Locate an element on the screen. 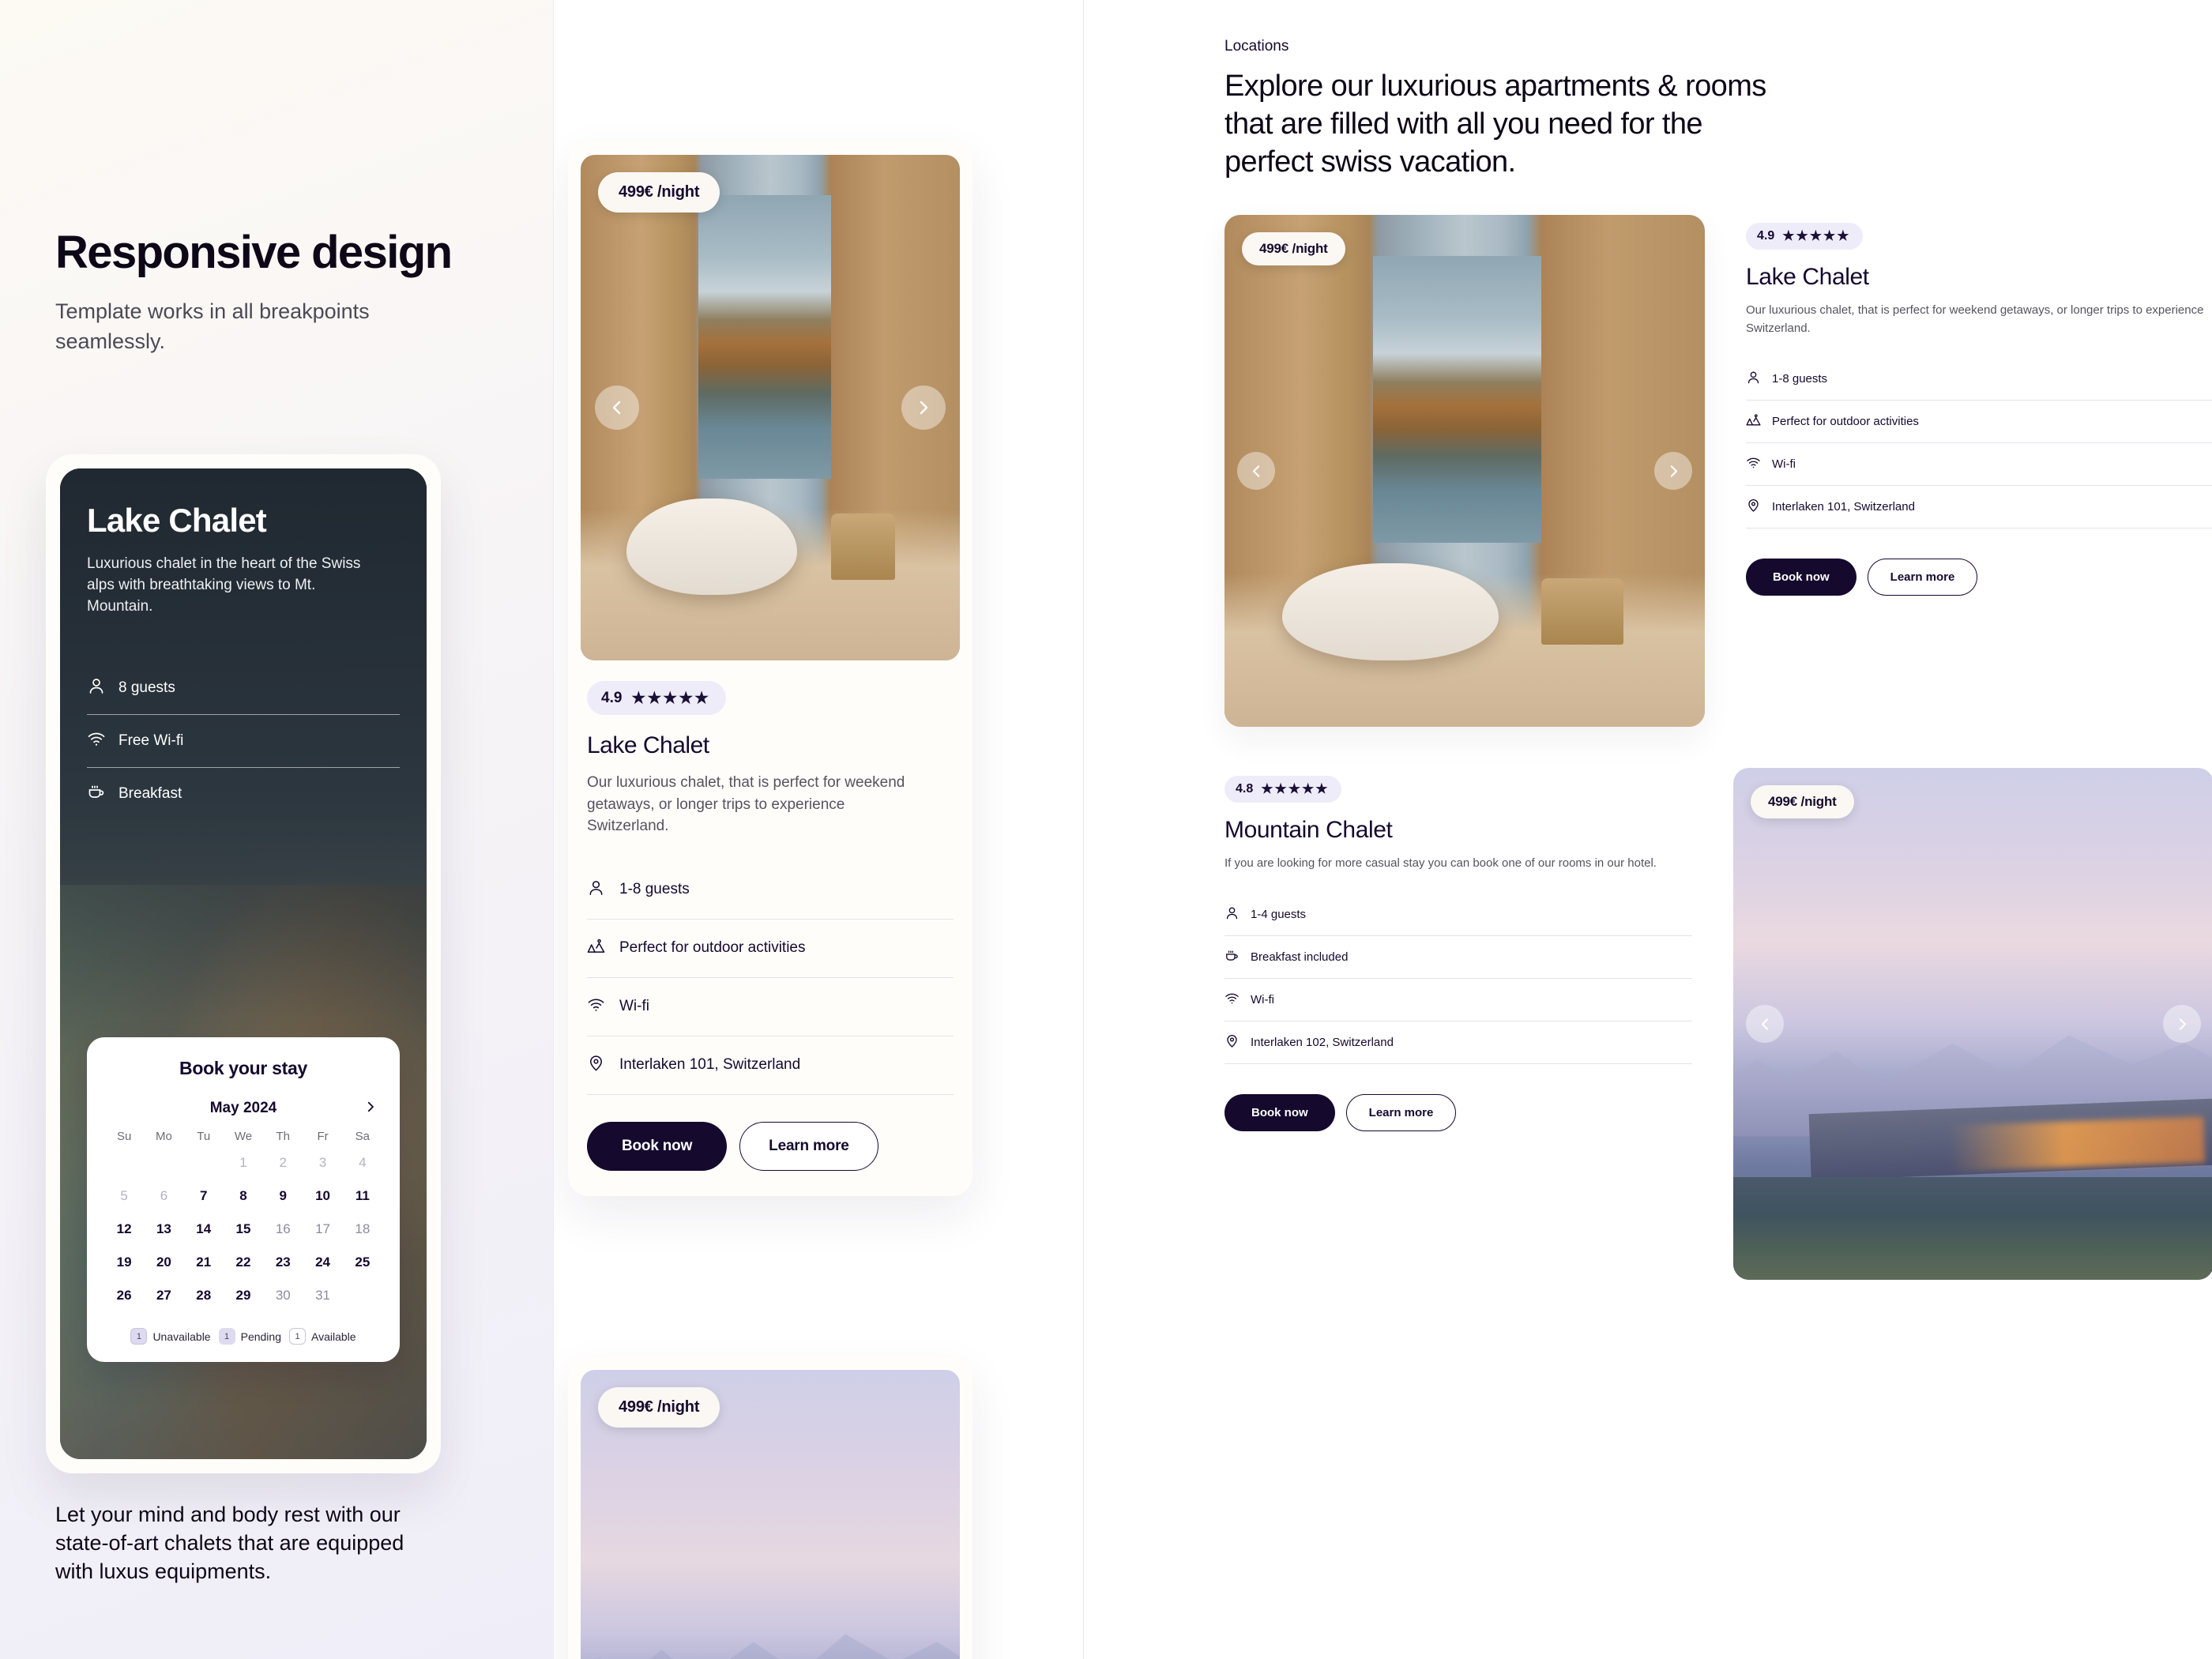  spec-breakfast: Breakfast included is located at coordinates (1458, 956).